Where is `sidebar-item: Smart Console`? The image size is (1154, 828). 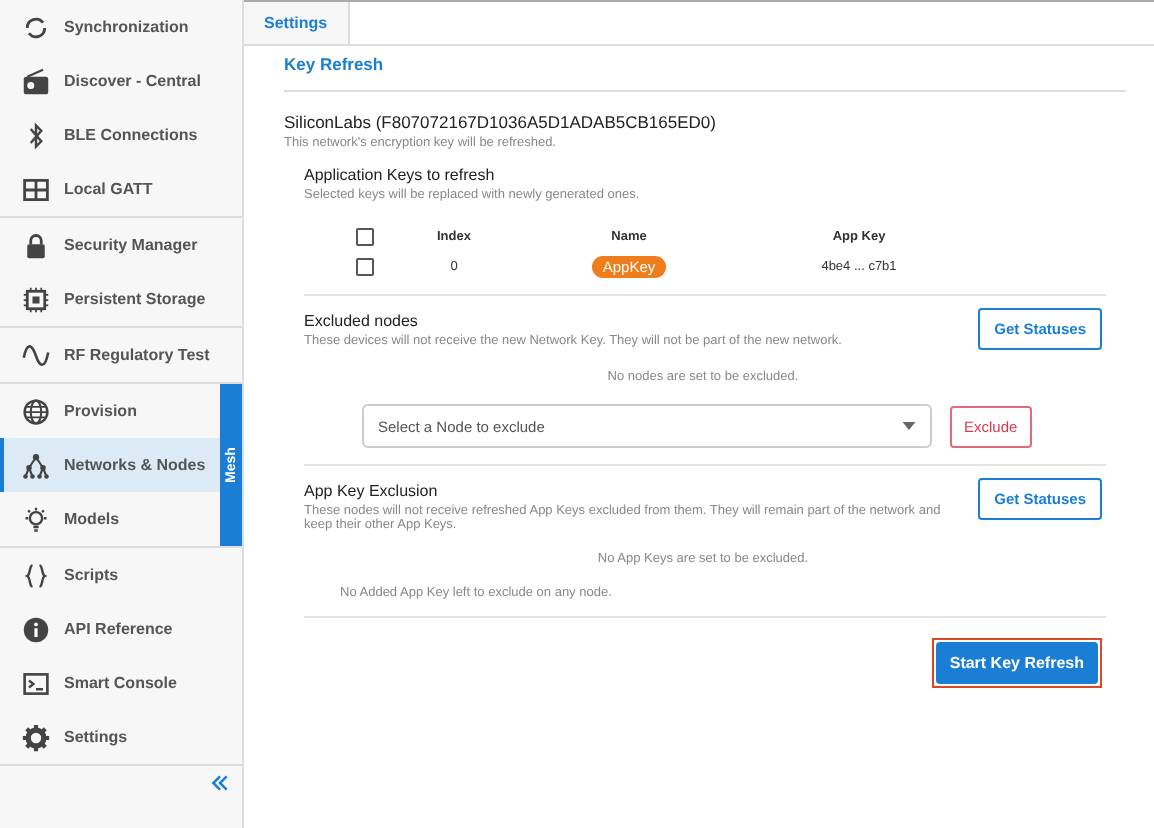 sidebar-item: Smart Console is located at coordinates (121, 683).